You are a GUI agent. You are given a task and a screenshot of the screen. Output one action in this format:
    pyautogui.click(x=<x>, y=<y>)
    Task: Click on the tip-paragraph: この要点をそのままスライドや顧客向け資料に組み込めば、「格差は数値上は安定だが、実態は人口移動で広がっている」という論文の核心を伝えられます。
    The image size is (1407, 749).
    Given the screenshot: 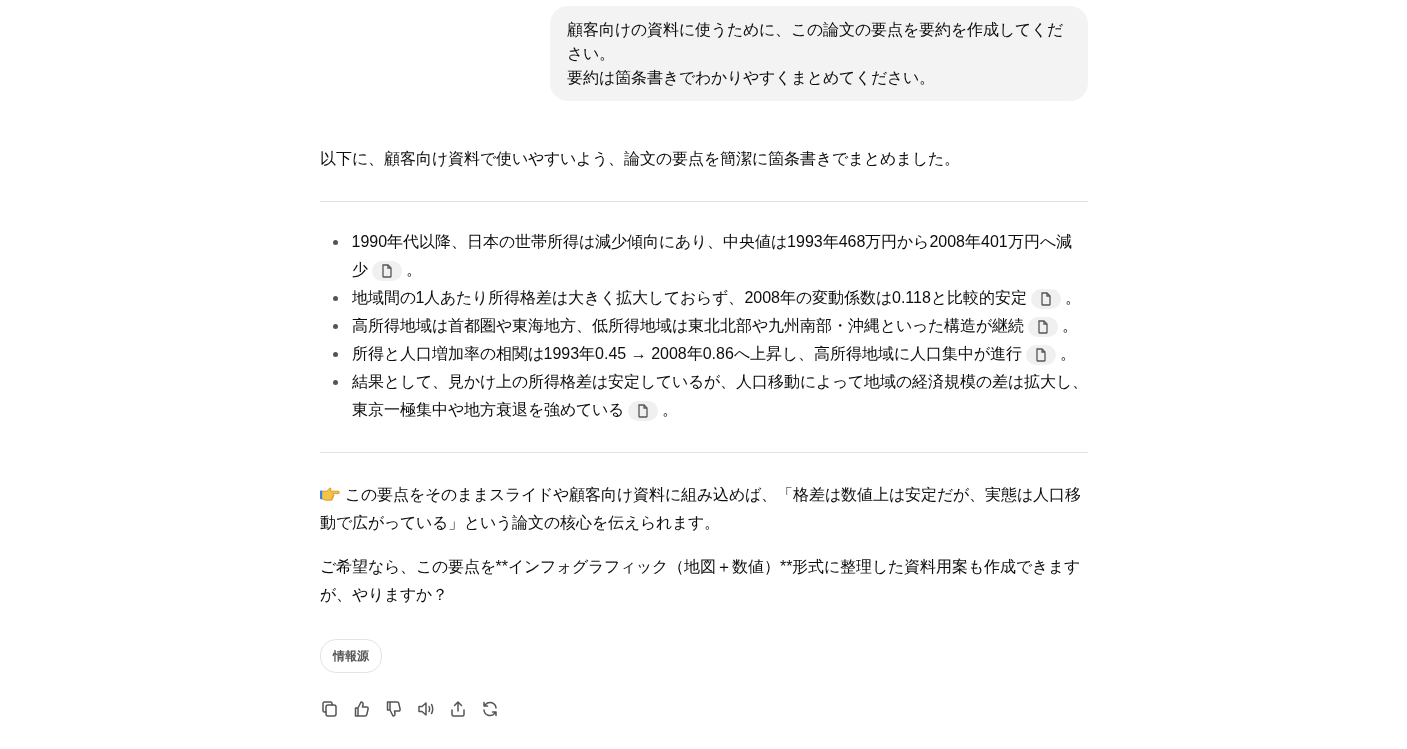 What is the action you would take?
    pyautogui.click(x=700, y=509)
    